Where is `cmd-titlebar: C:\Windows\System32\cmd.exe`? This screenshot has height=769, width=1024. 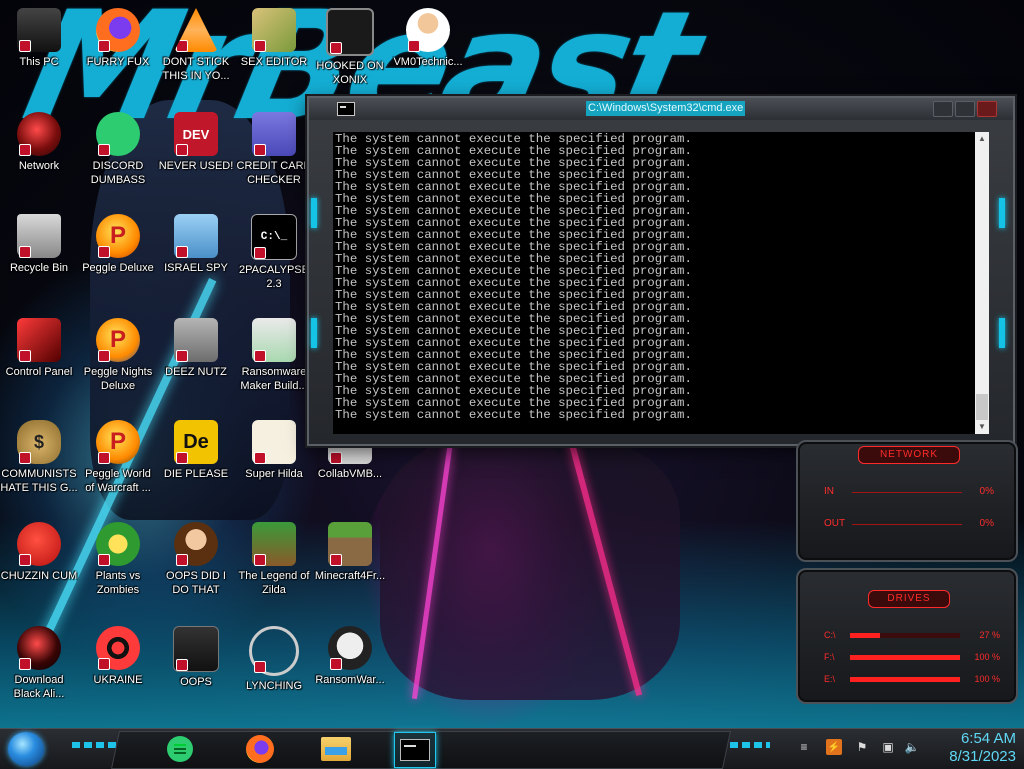 cmd-titlebar: C:\Windows\System32\cmd.exe is located at coordinates (661, 109).